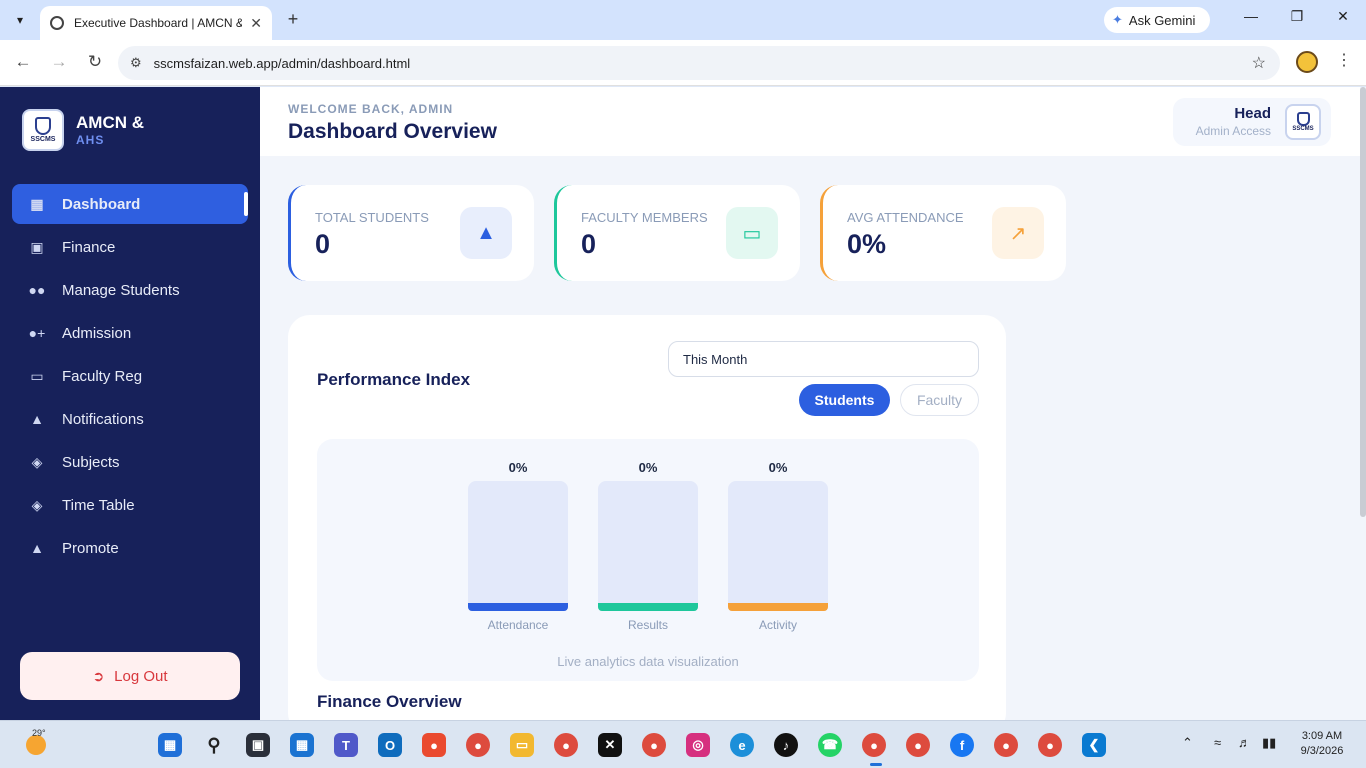 The width and height of the screenshot is (1366, 768). I want to click on chrome-profile-icon: ●, so click(566, 745).